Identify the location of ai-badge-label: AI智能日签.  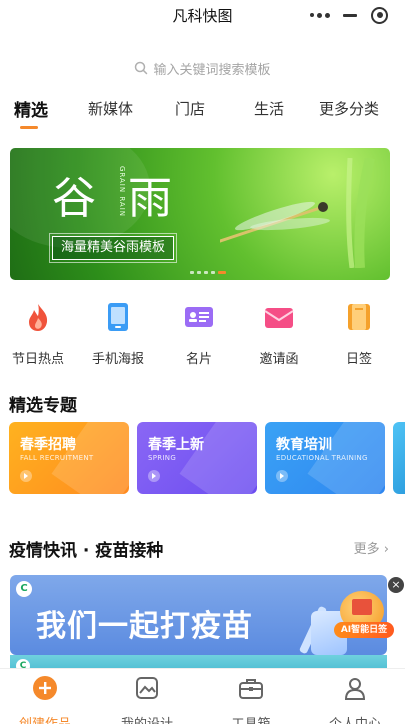
(364, 630).